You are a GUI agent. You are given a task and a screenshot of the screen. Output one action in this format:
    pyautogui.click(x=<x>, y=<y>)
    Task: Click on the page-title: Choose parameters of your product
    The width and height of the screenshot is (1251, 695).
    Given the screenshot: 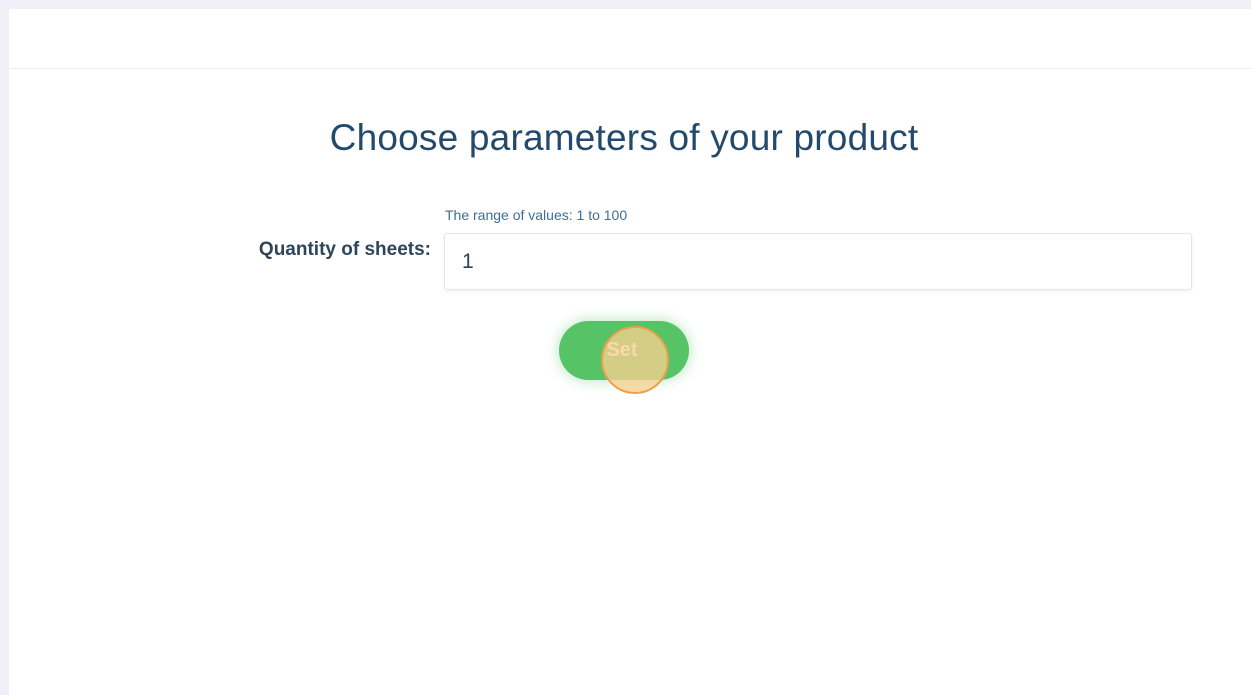 What is the action you would take?
    pyautogui.click(x=624, y=137)
    